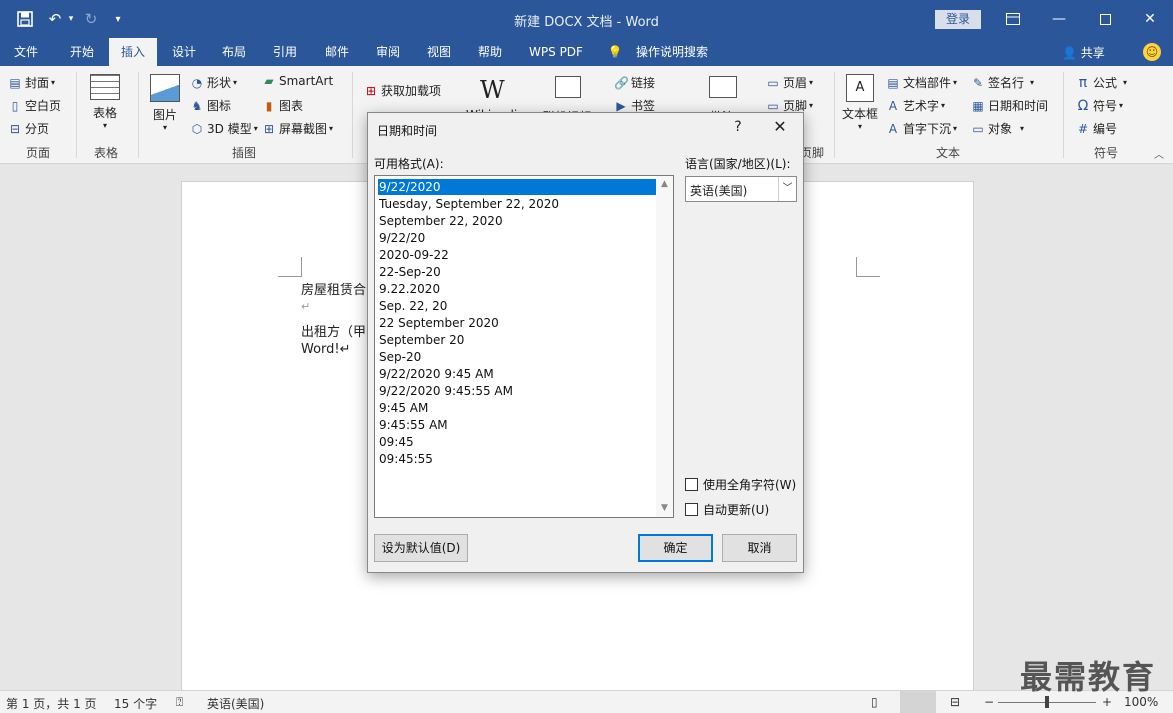 Image resolution: width=1173 pixels, height=713 pixels. What do you see at coordinates (664, 346) in the screenshot?
I see `formats-scrollbar: ▲ ▼` at bounding box center [664, 346].